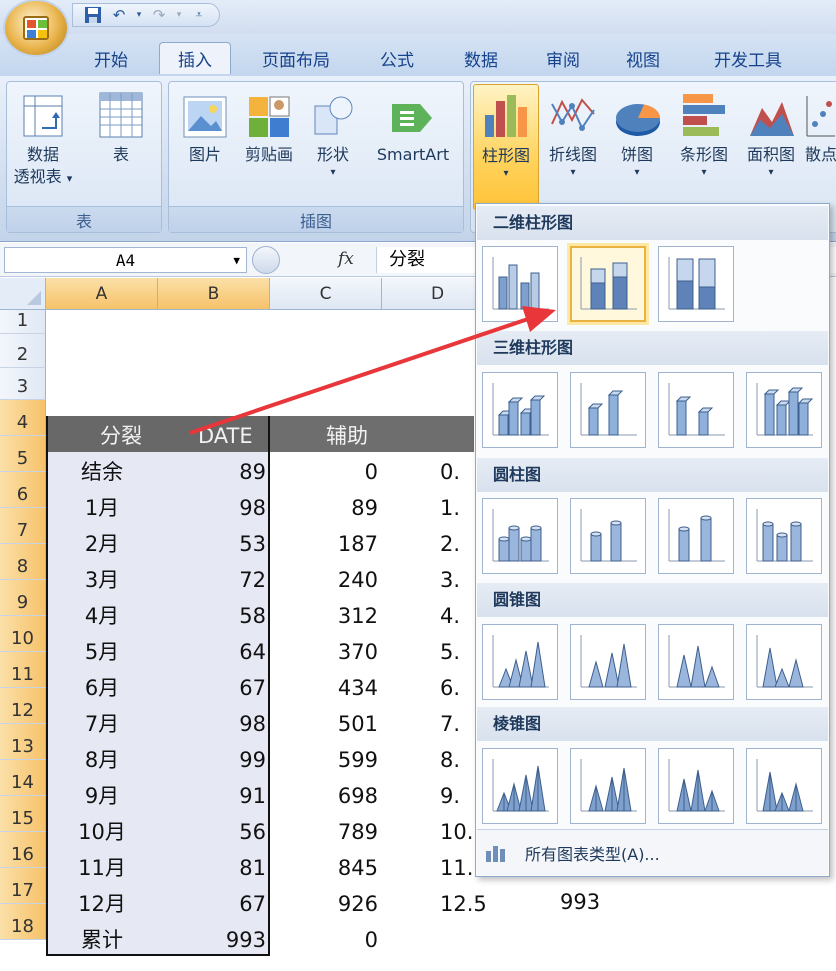  I want to click on cell-b18: 993, so click(212, 940).